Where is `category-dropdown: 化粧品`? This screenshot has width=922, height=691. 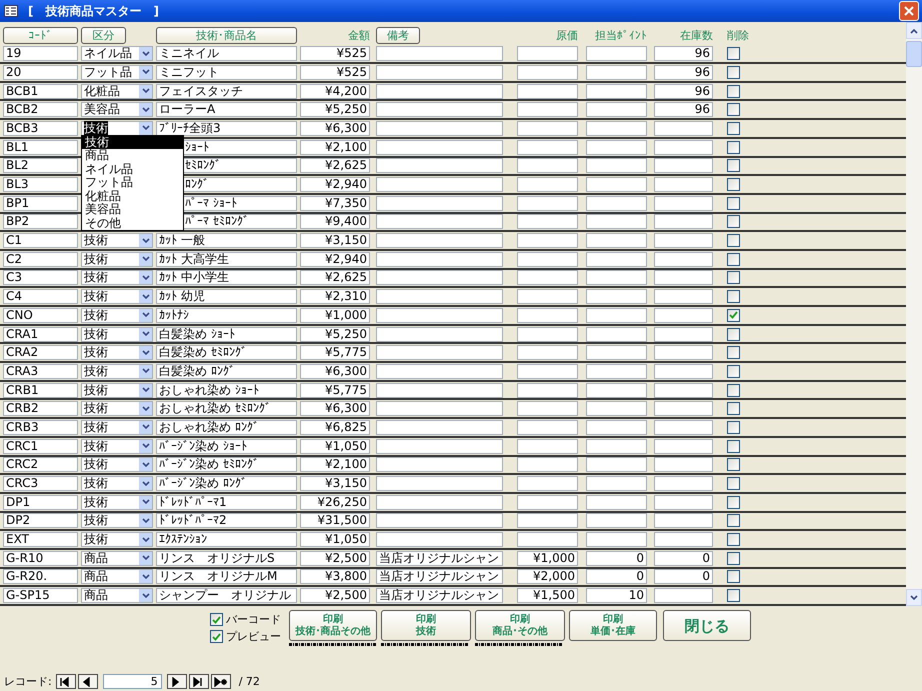
category-dropdown: 化粧品 is located at coordinates (117, 91).